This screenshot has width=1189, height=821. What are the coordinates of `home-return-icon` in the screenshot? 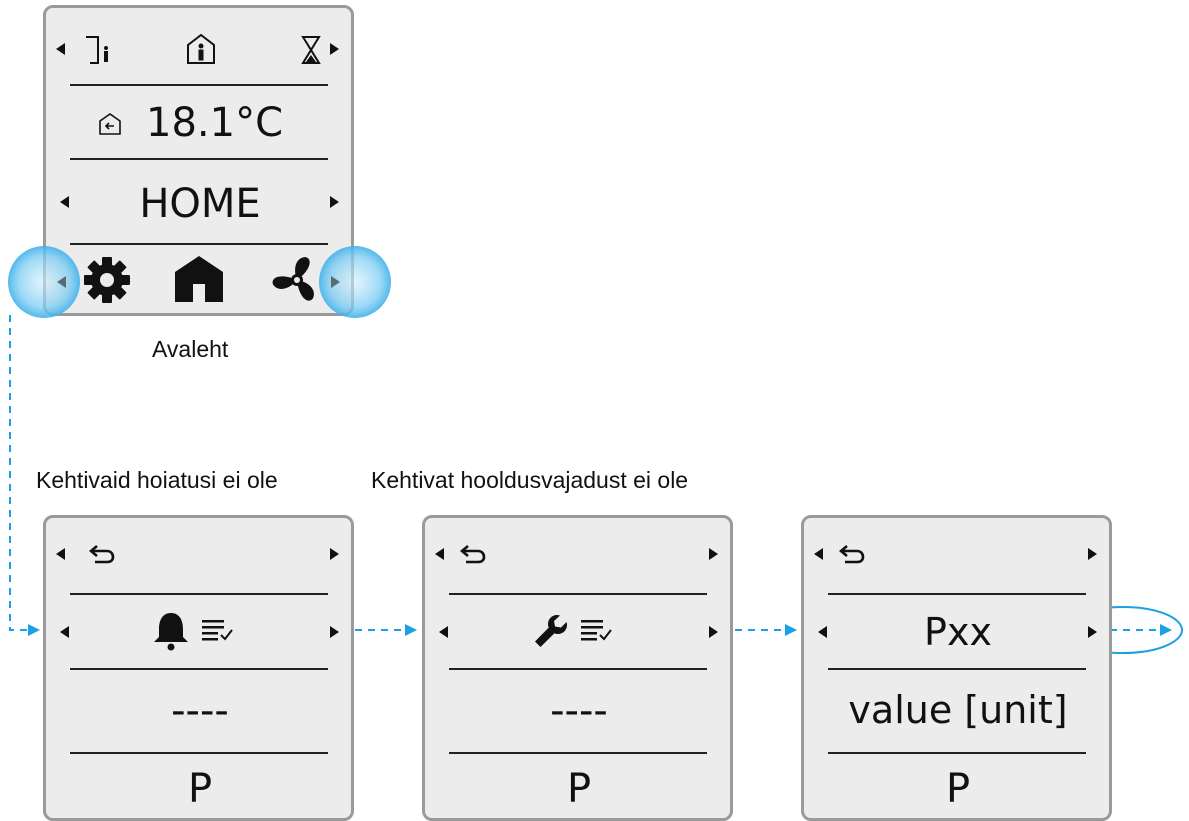 It's located at (110, 124).